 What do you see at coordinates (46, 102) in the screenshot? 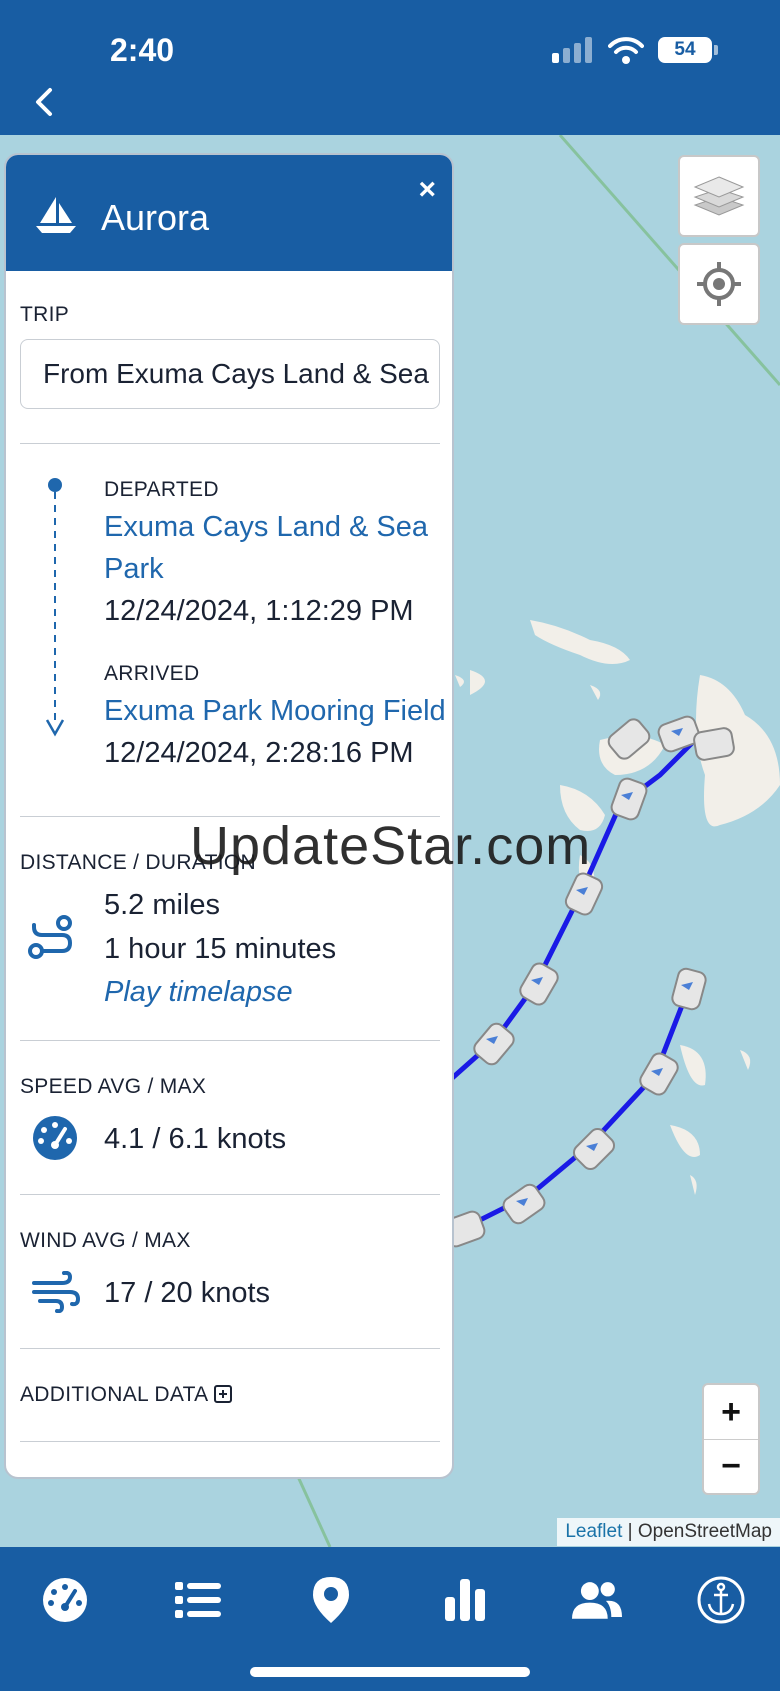
I see `back-arrow-icon` at bounding box center [46, 102].